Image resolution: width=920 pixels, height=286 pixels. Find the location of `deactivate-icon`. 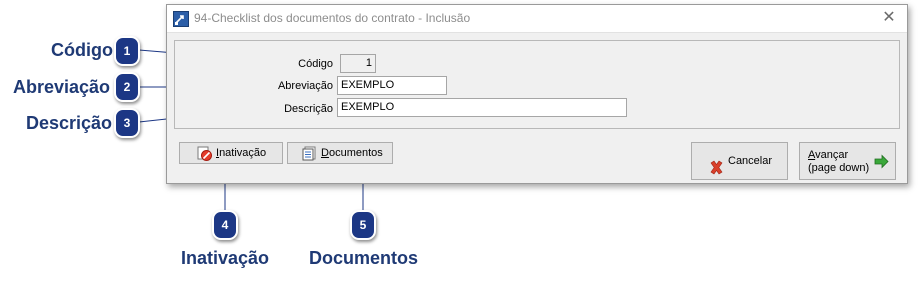

deactivate-icon is located at coordinates (204, 153).